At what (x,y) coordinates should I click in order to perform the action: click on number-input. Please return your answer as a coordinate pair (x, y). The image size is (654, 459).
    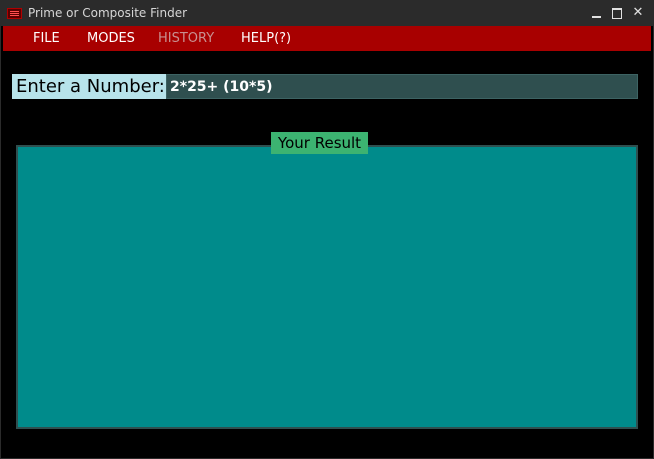
    Looking at the image, I should click on (402, 86).